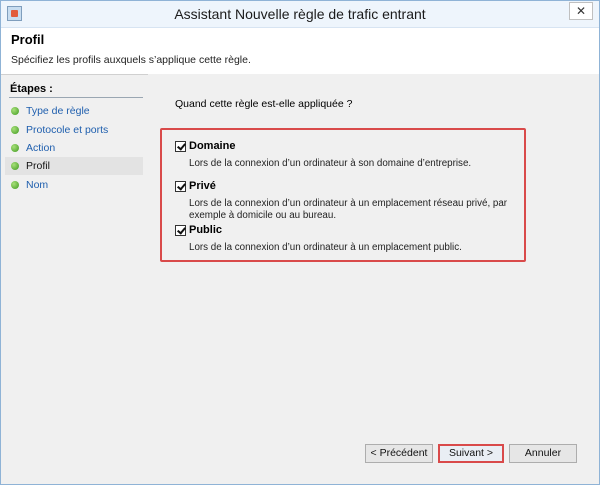 This screenshot has height=485, width=600. What do you see at coordinates (212, 146) in the screenshot?
I see `domaine-label: Domaine` at bounding box center [212, 146].